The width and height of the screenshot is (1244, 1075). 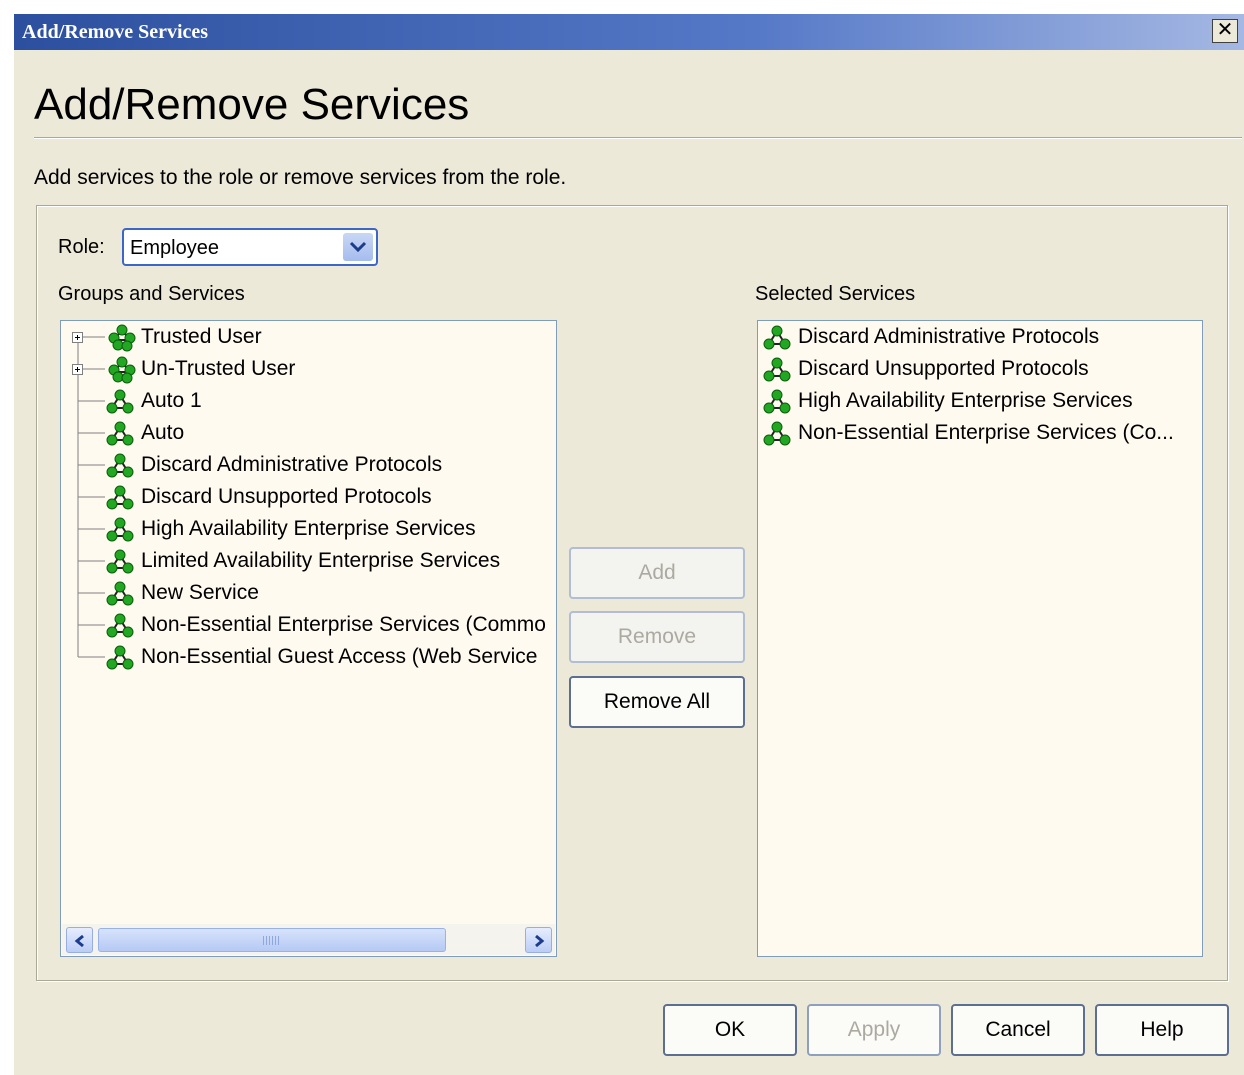 I want to click on tree-service-item: Auto, so click(x=308, y=433).